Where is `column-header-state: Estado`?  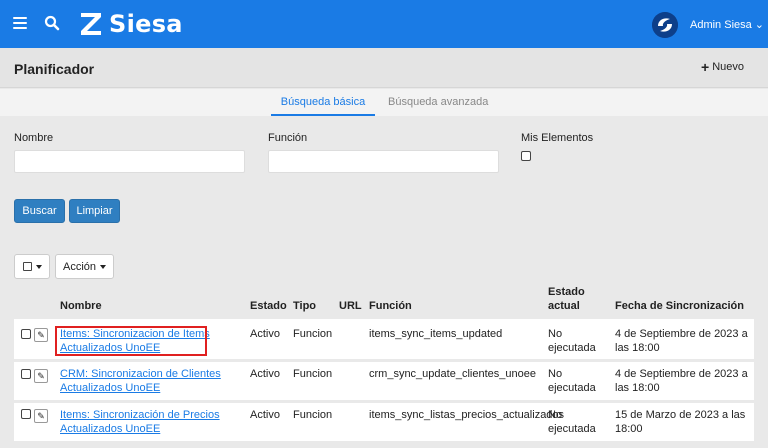 column-header-state: Estado is located at coordinates (268, 306).